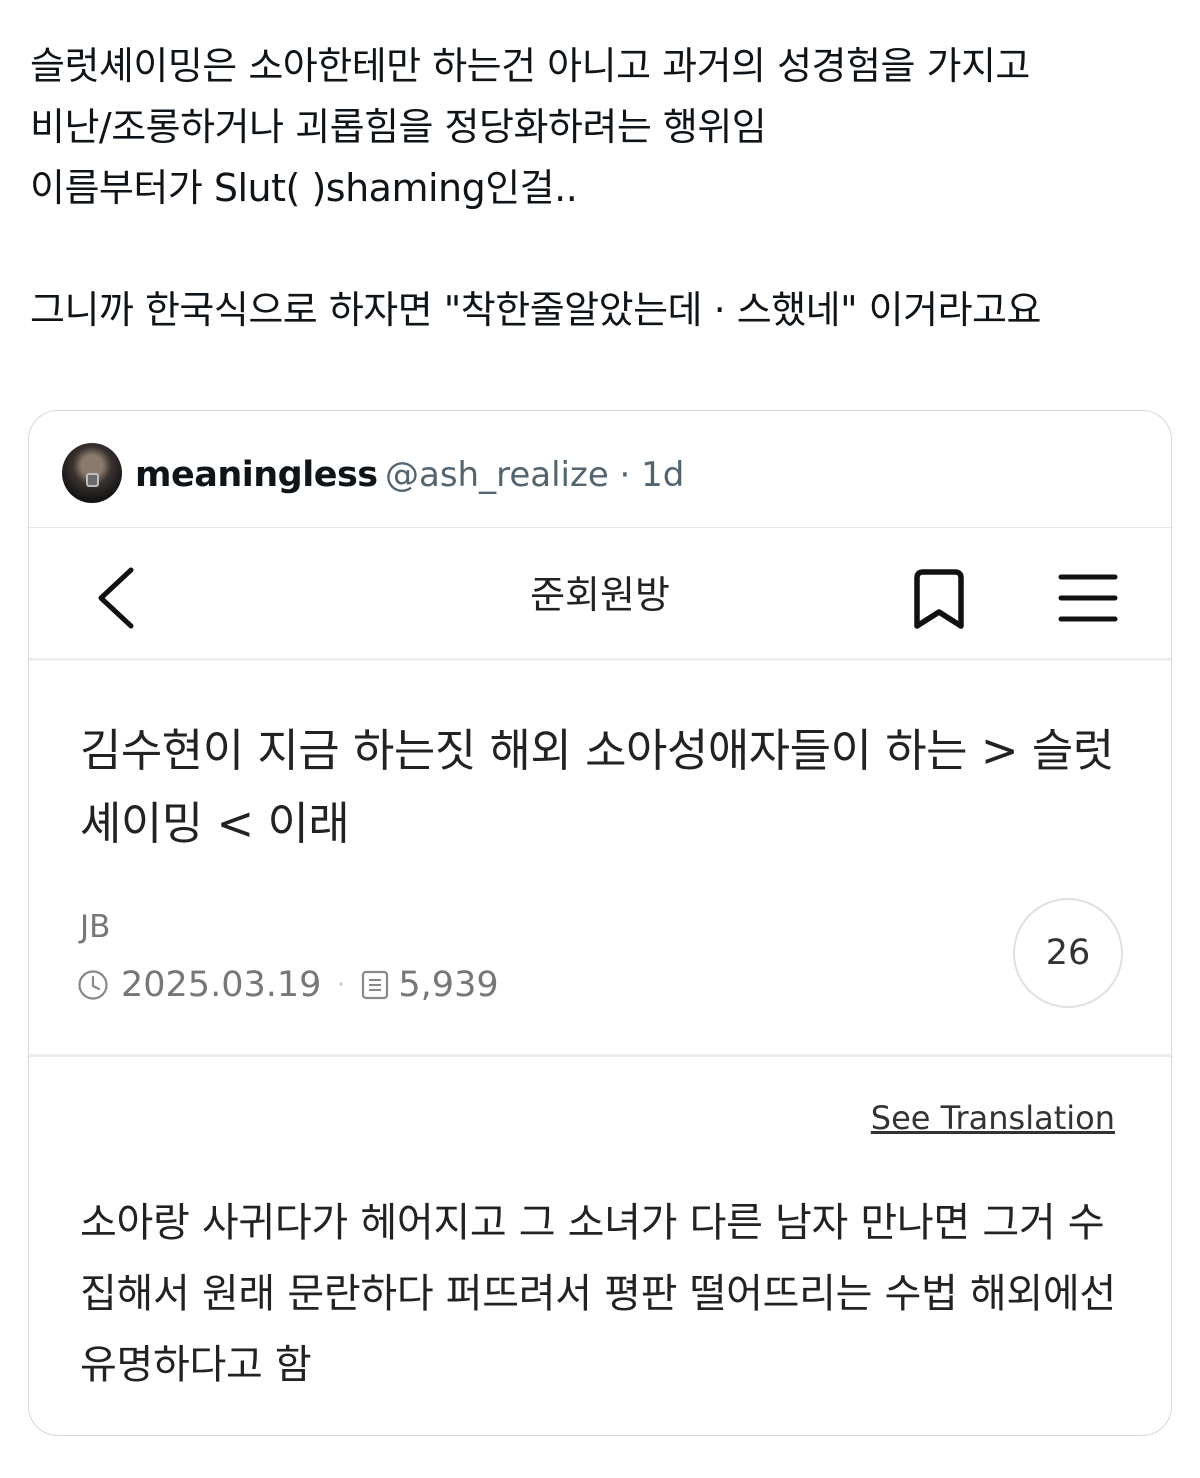 This screenshot has height=1478, width=1200. Describe the element at coordinates (535, 310) in the screenshot. I see `post-line-4: 그니까 한국식으로 하자면 "착한줄알았는데 · 스했네" 이거라고요` at that location.